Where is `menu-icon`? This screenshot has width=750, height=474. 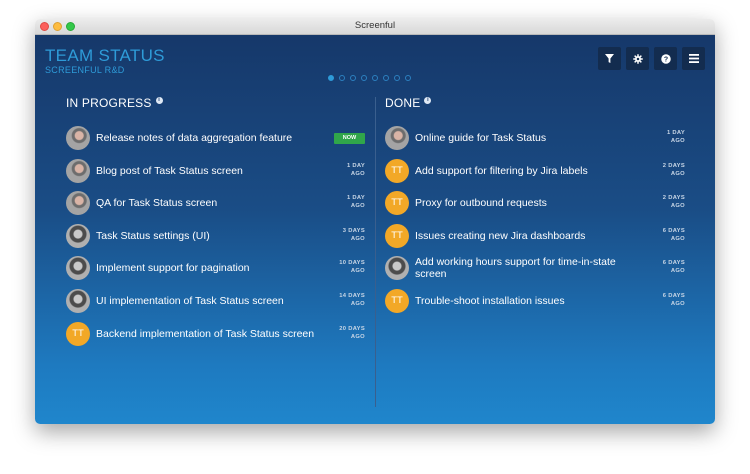
menu-icon is located at coordinates (693, 58).